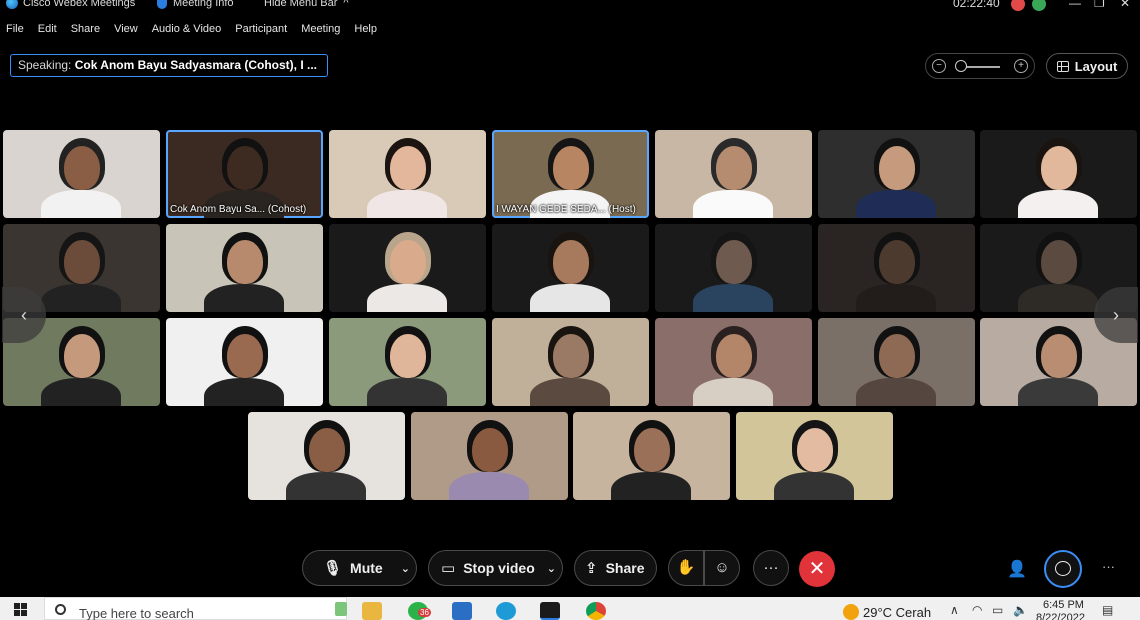  Describe the element at coordinates (85, 29) in the screenshot. I see `menu-share: Share` at that location.